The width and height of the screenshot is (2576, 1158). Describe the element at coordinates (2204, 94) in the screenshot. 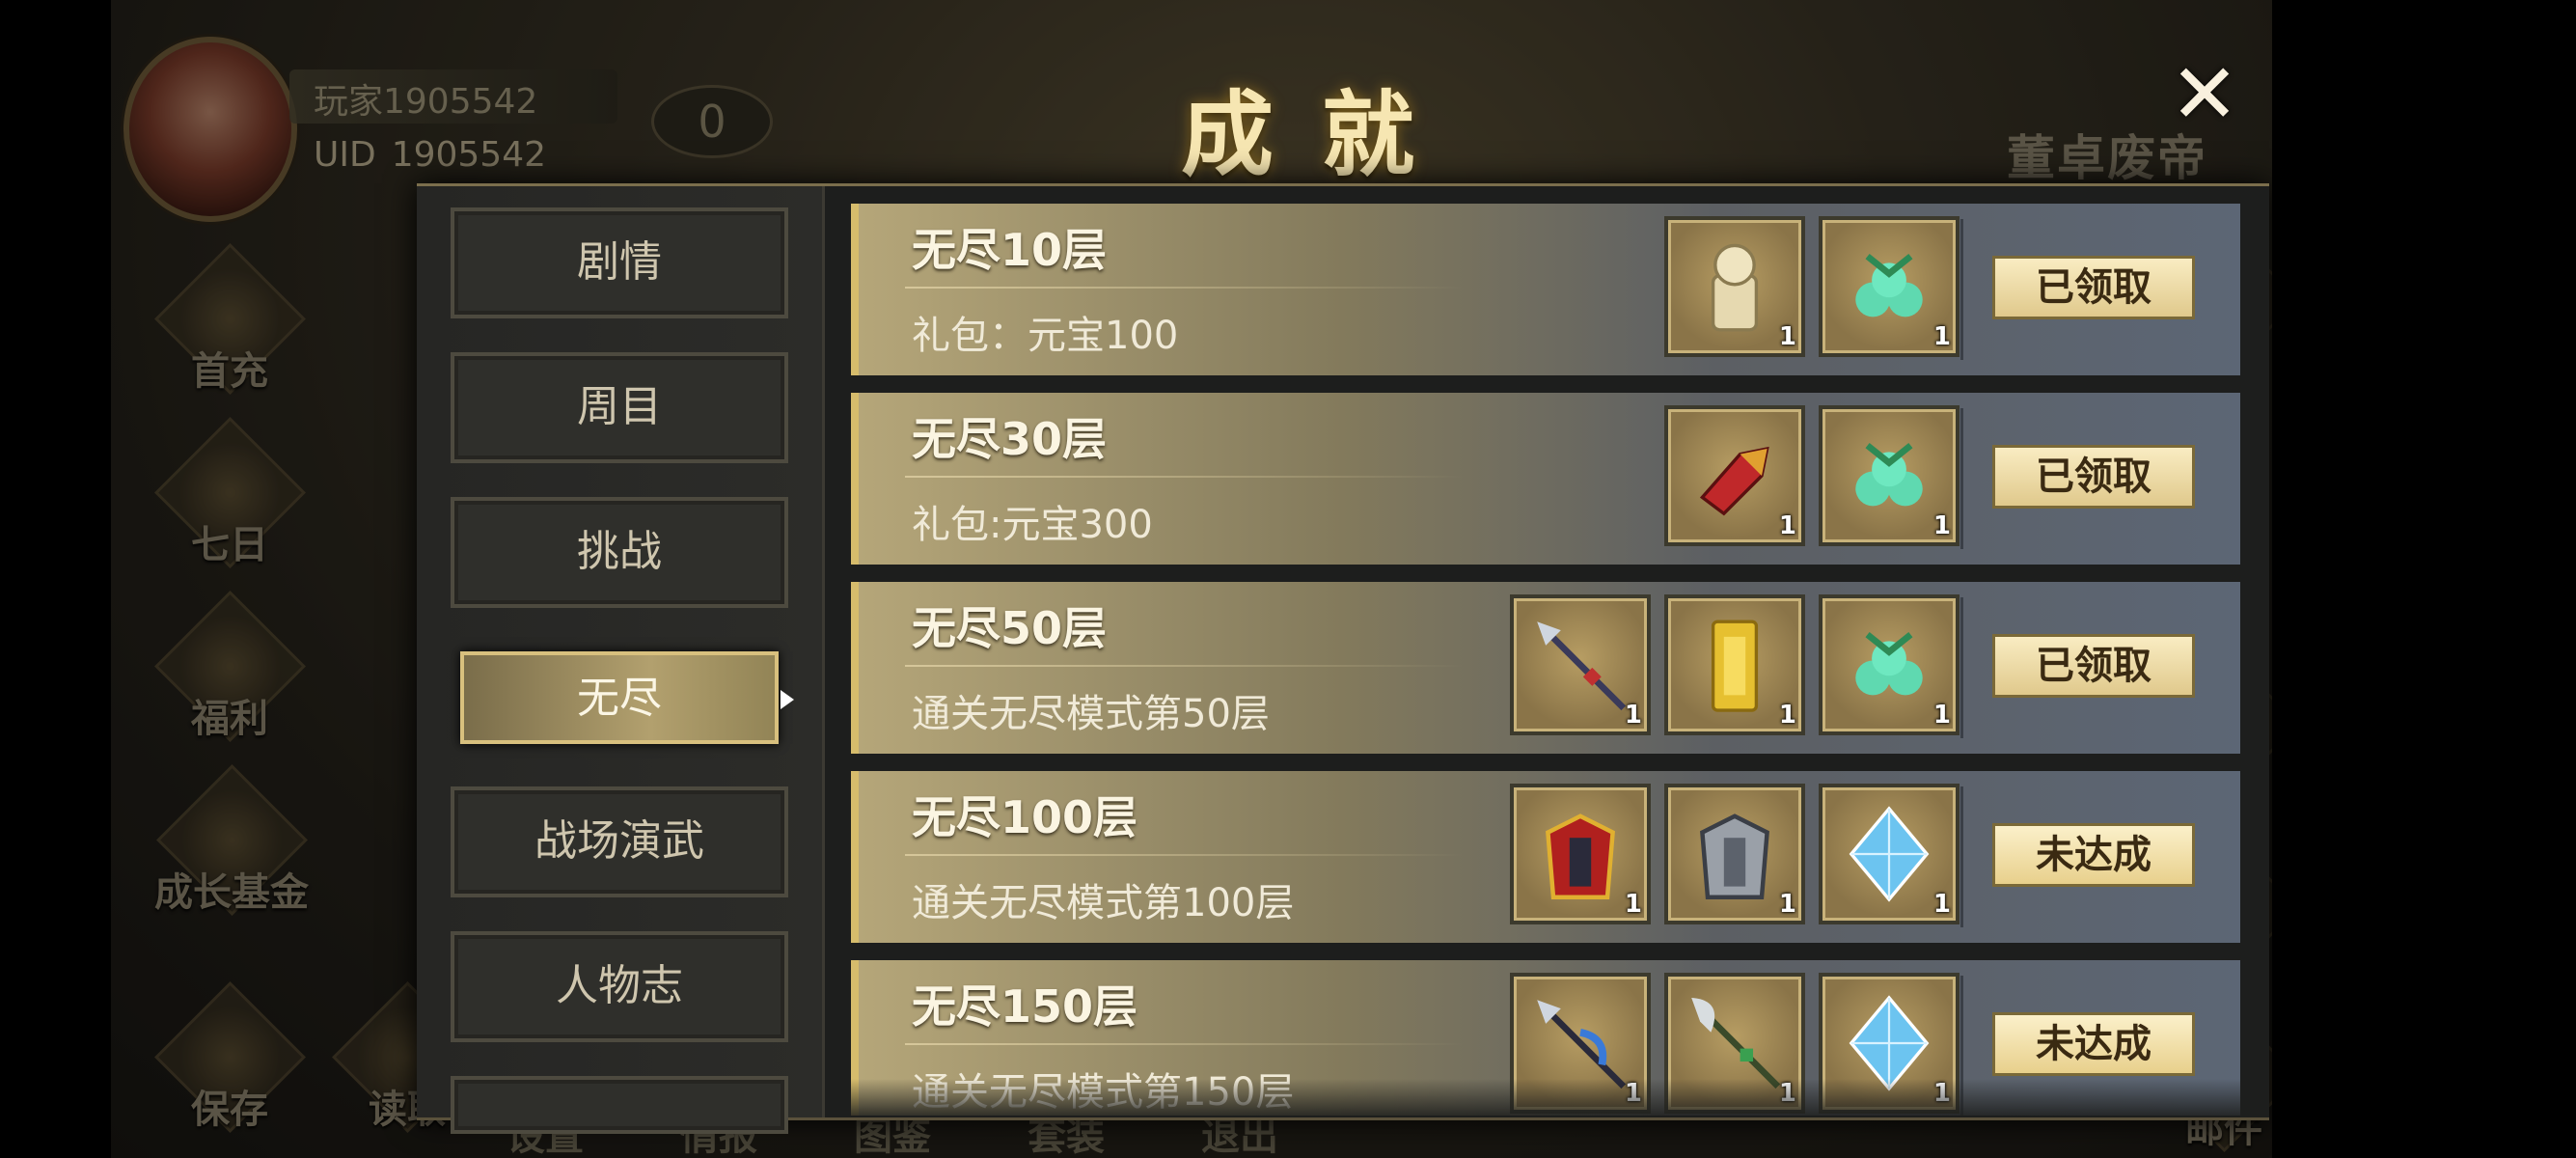

I see `close-icon: ✕` at that location.